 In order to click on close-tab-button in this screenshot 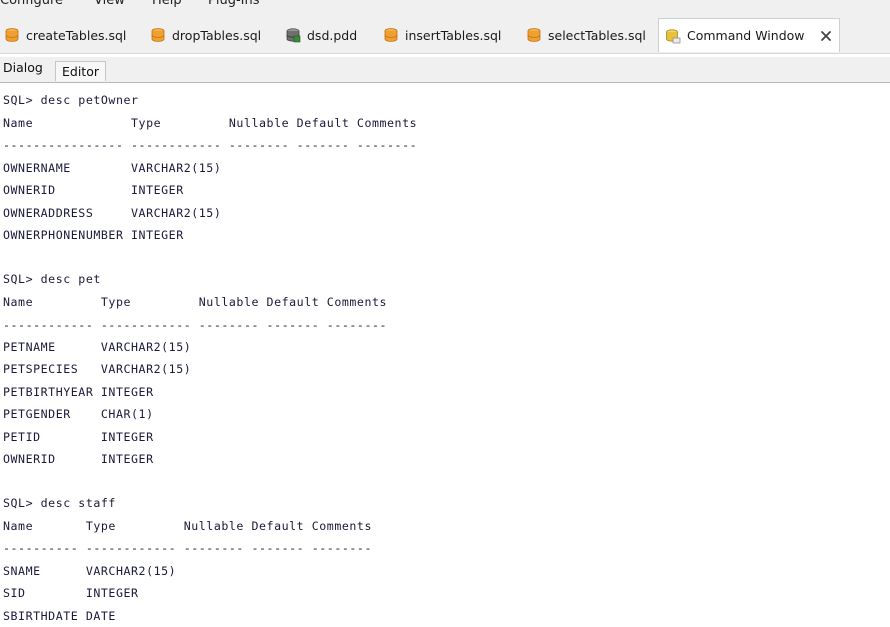, I will do `click(826, 36)`.